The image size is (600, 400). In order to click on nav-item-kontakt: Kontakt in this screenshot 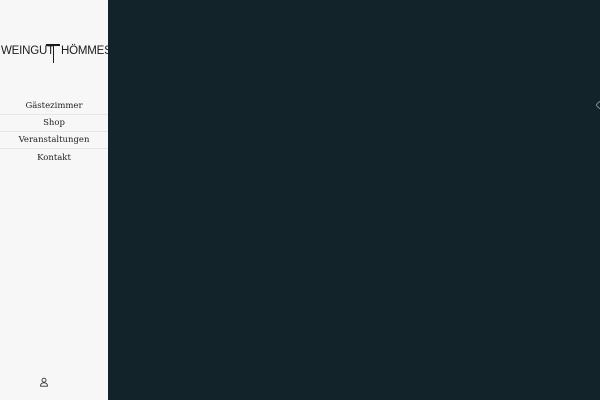, I will do `click(54, 157)`.